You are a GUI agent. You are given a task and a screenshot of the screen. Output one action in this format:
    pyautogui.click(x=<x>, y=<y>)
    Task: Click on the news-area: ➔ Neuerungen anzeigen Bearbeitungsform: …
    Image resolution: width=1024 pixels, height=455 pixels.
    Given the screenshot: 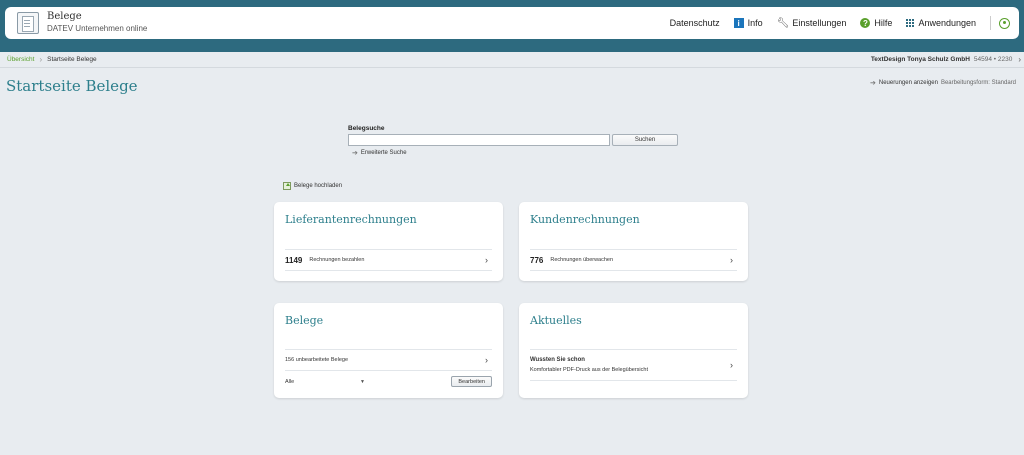 What is the action you would take?
    pyautogui.click(x=943, y=83)
    